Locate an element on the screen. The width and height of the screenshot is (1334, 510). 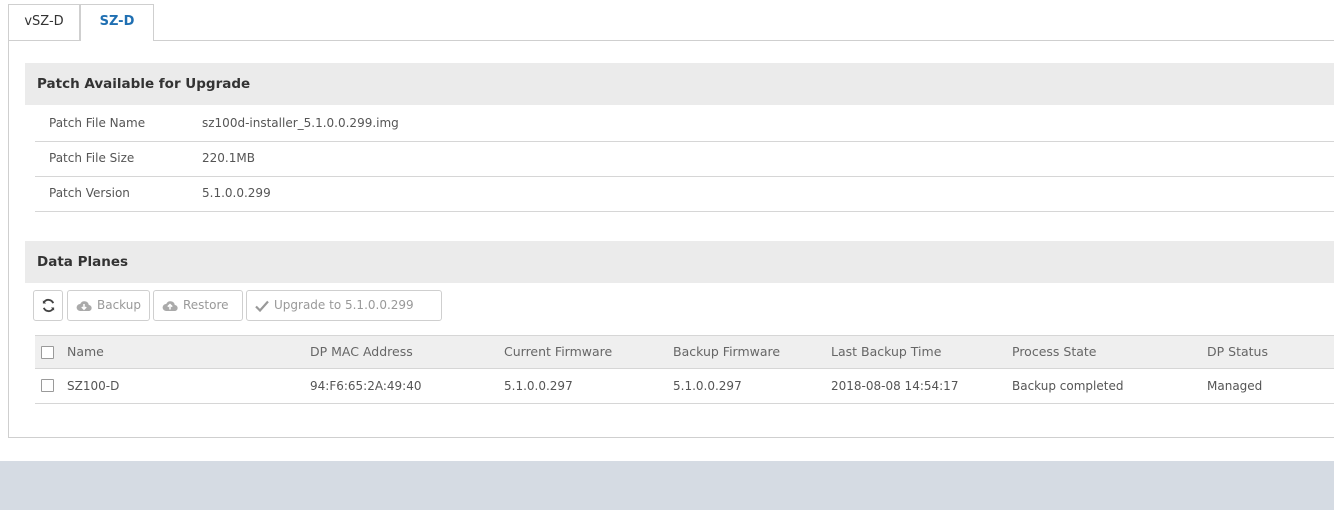
patch-version-row: Patch Version 5.1.0.0.299 is located at coordinates (684, 194).